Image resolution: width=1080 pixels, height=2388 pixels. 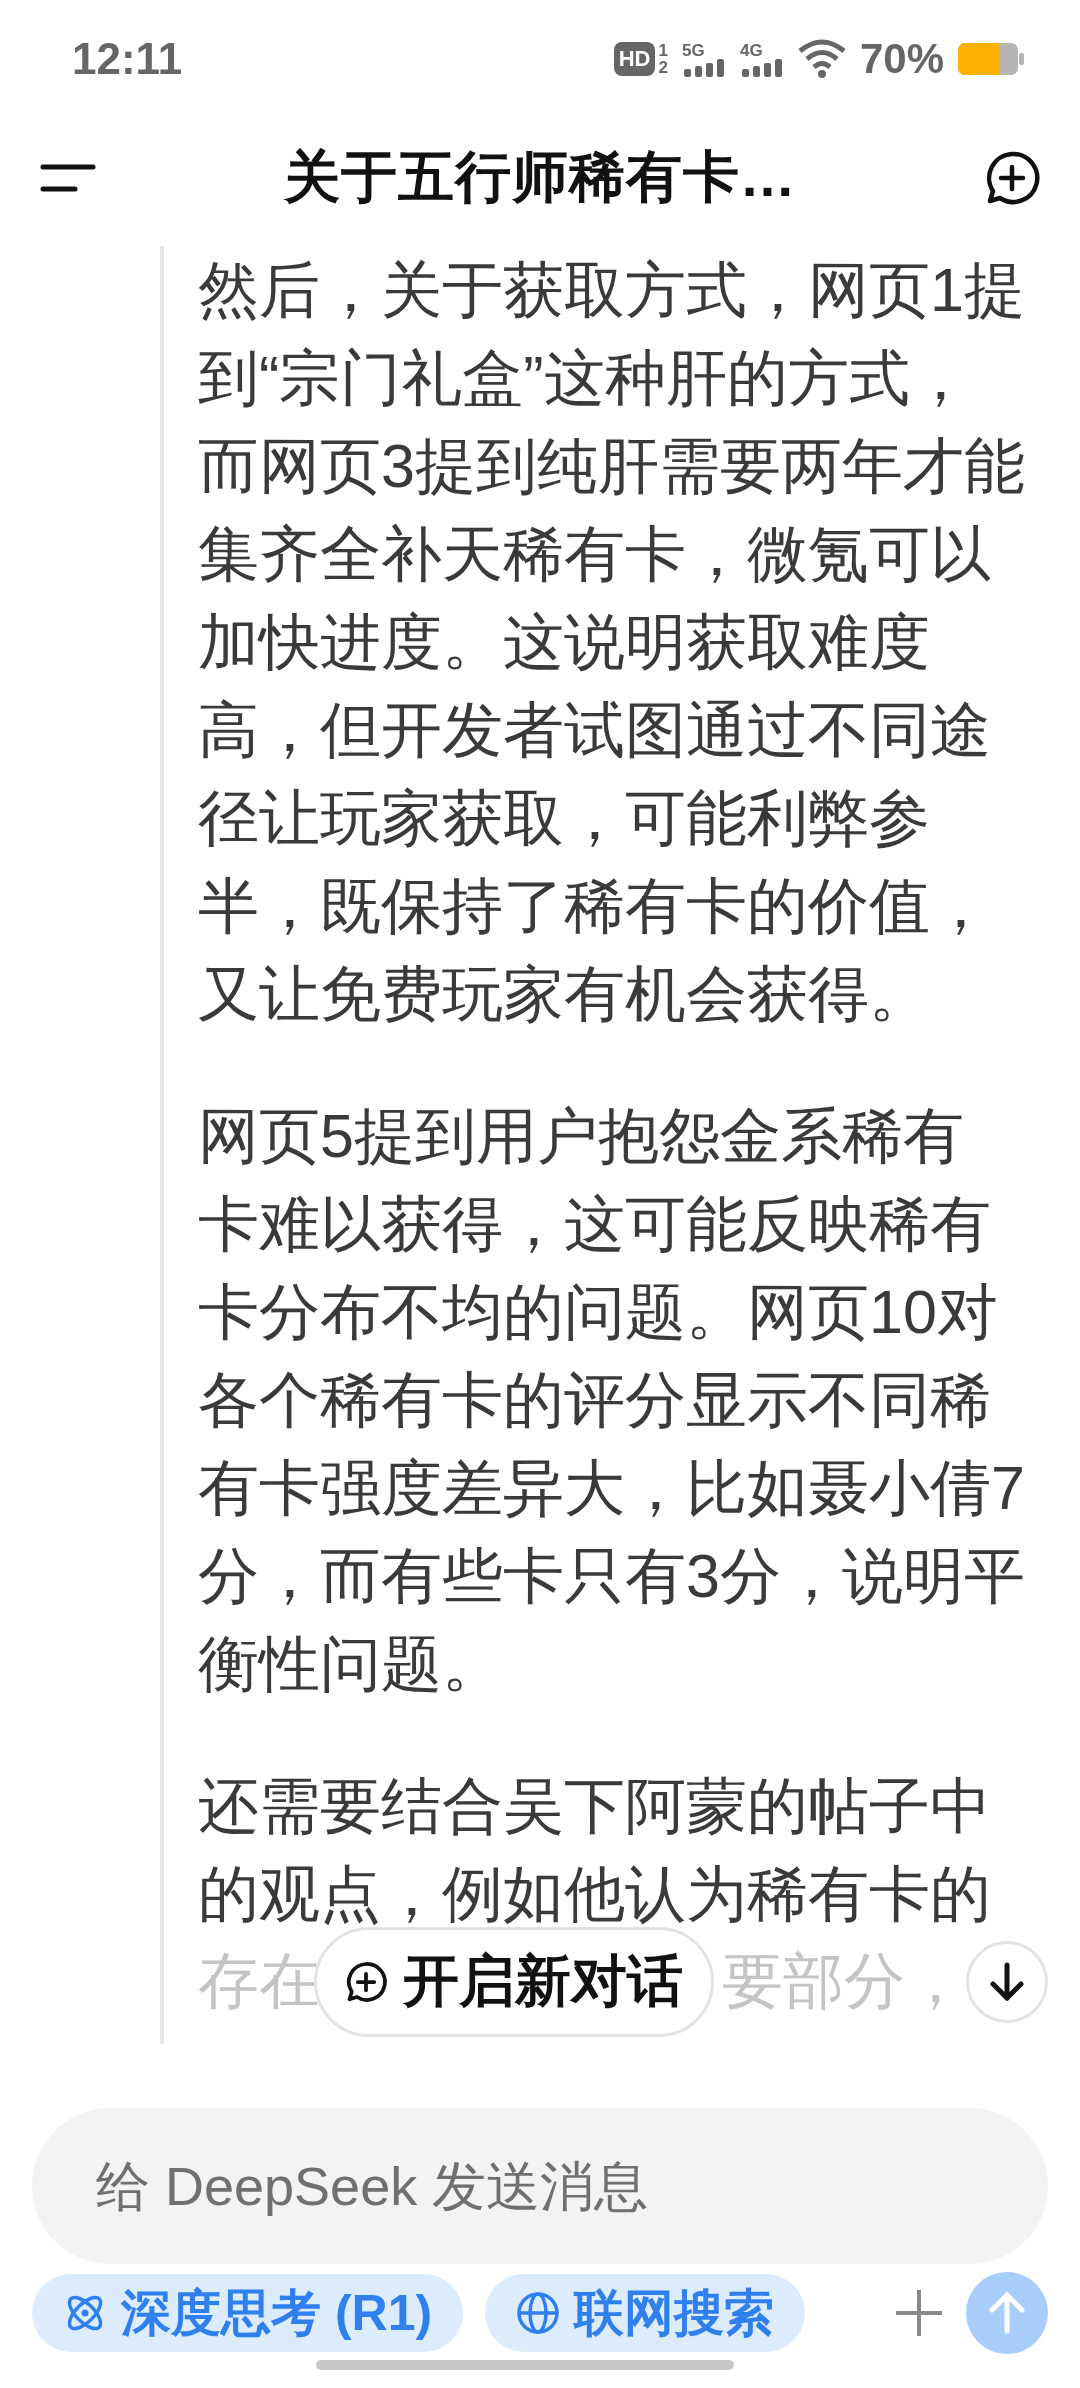 I want to click on message-line: 然后，关于获取方式，网页1提, so click(x=612, y=290).